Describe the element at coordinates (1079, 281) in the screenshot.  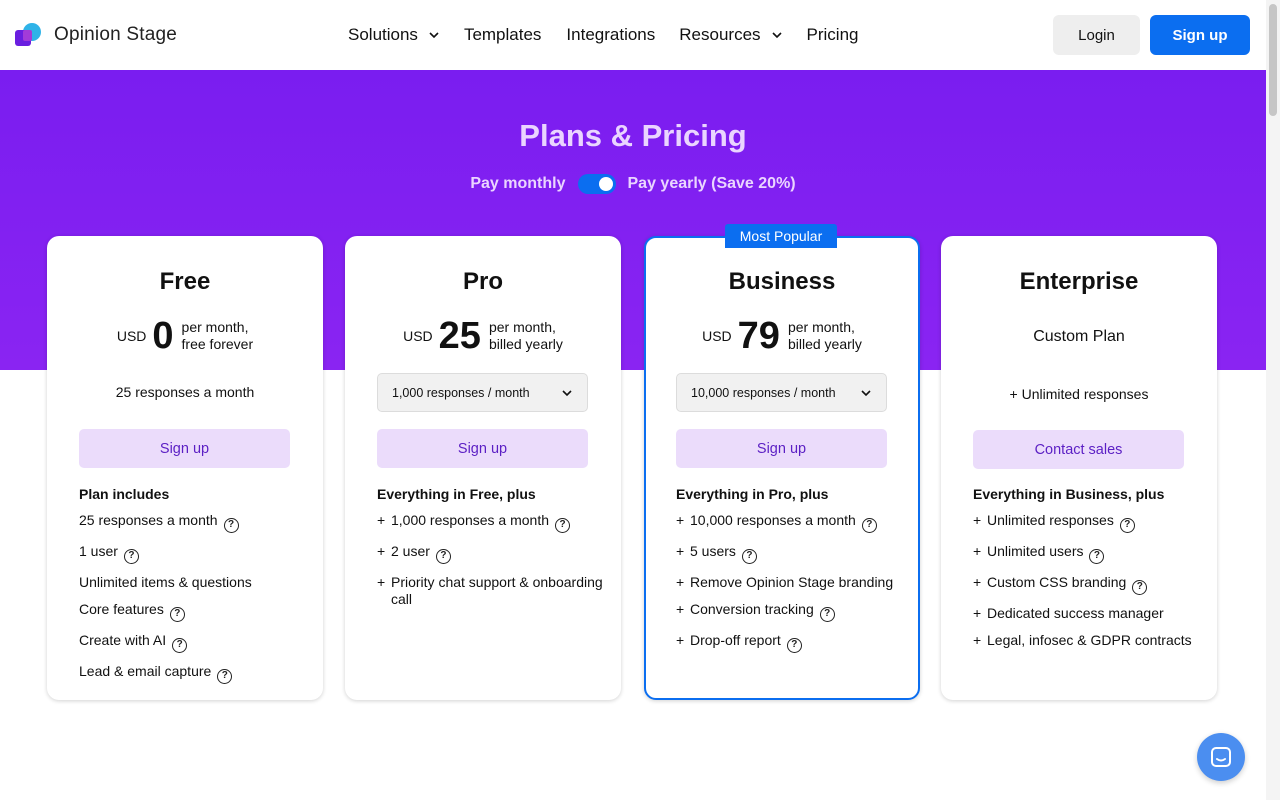
I see `plan-name: Enterprise` at that location.